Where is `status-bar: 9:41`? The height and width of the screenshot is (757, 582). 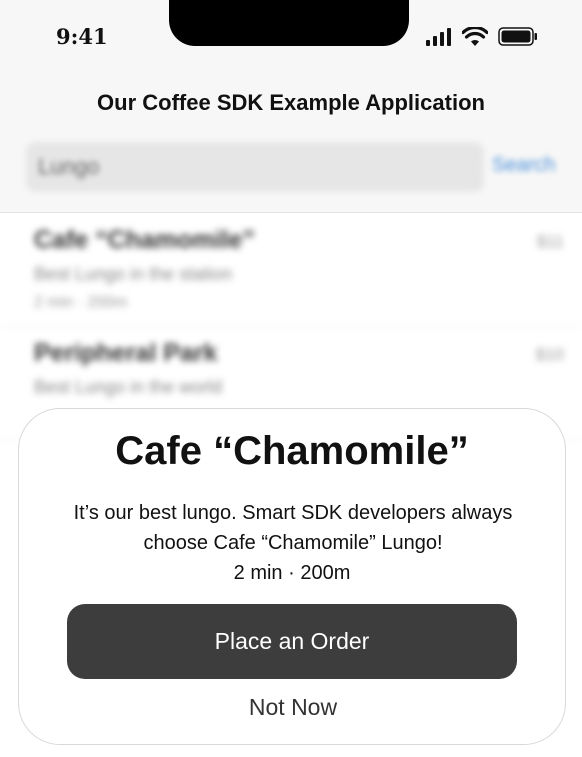 status-bar: 9:41 is located at coordinates (291, 36).